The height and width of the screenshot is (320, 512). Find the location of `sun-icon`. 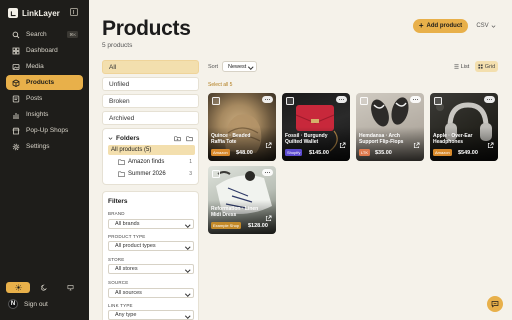

sun-icon is located at coordinates (18, 287).